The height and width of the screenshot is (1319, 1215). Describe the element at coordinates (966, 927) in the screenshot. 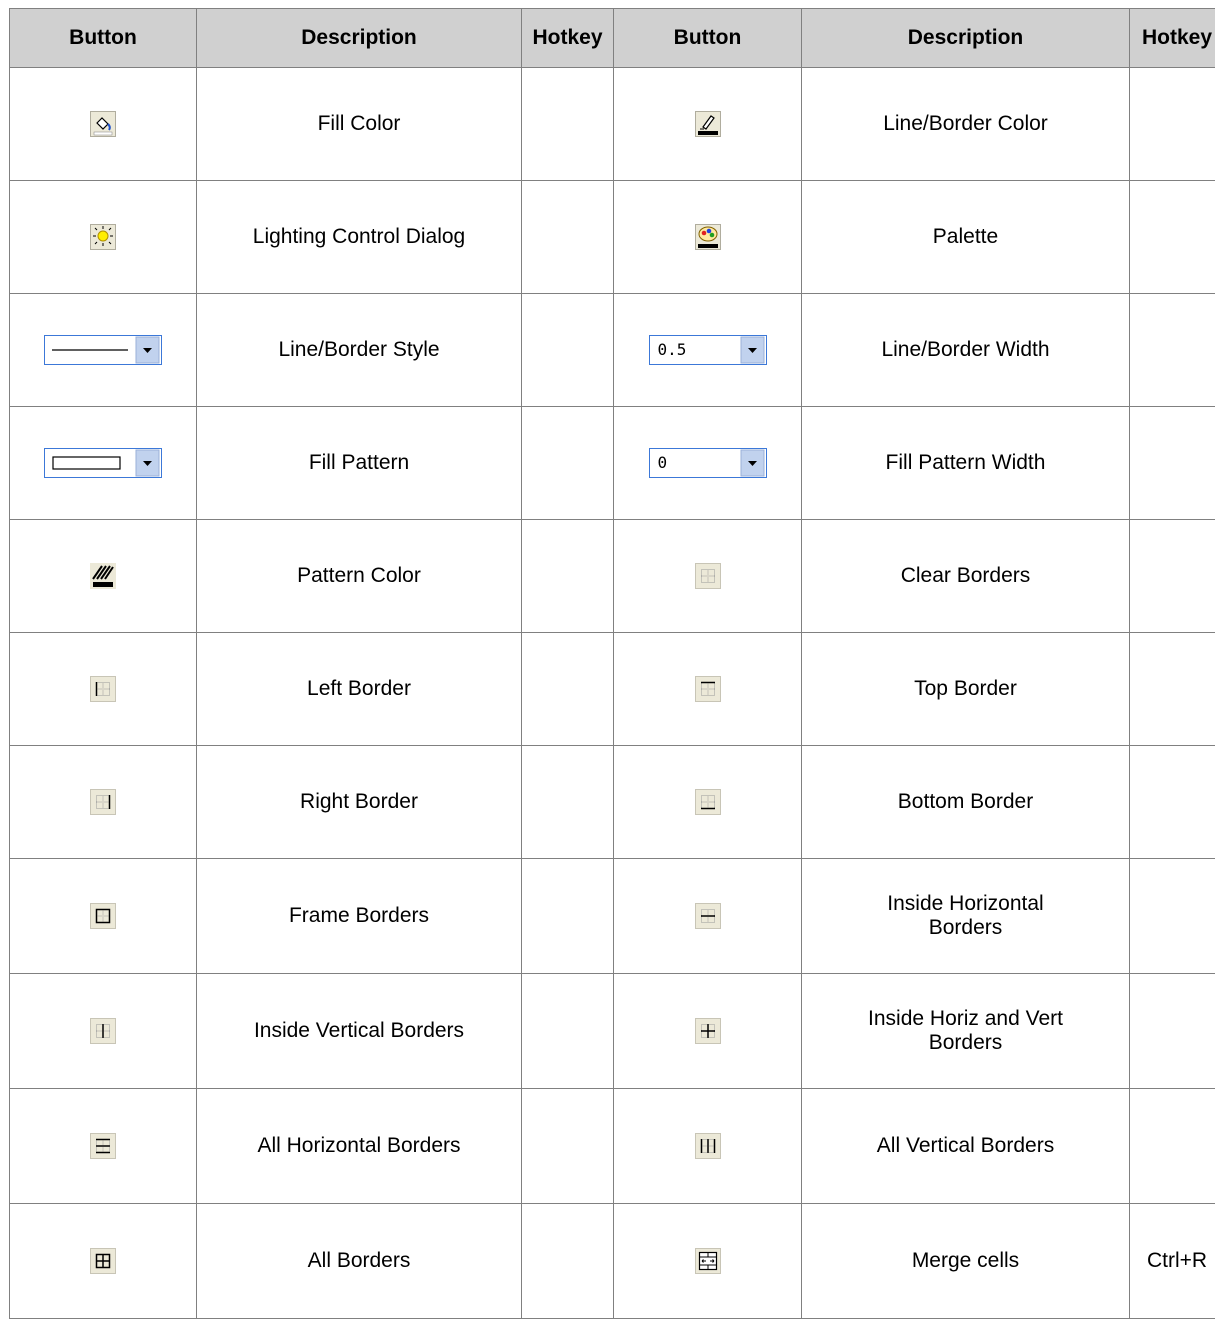

I see `description-line: Borders` at that location.